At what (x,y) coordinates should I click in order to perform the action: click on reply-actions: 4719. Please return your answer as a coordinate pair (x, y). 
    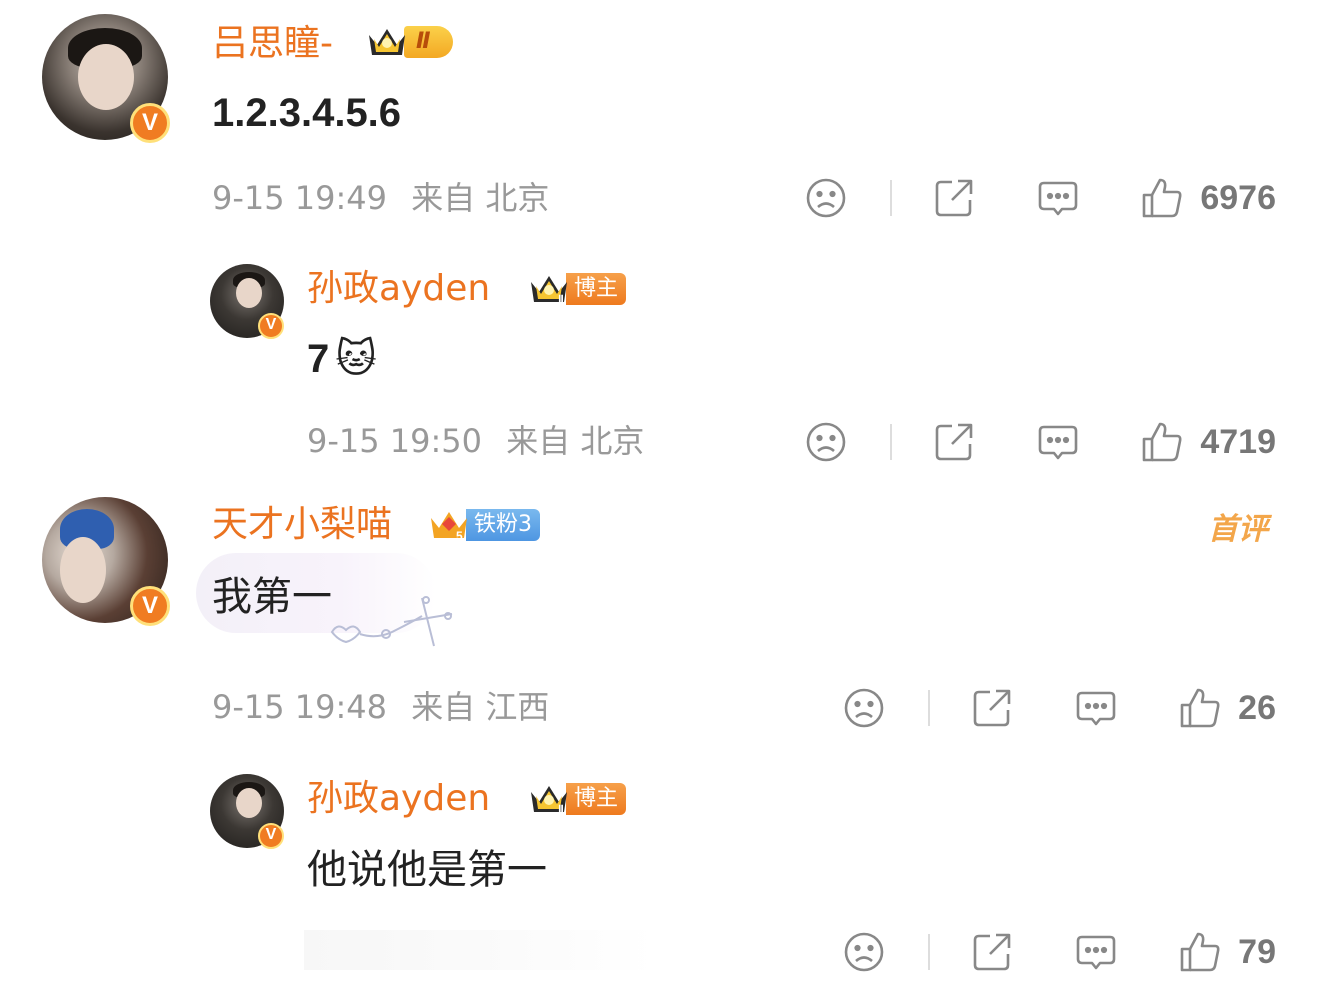
    Looking at the image, I should click on (1040, 442).